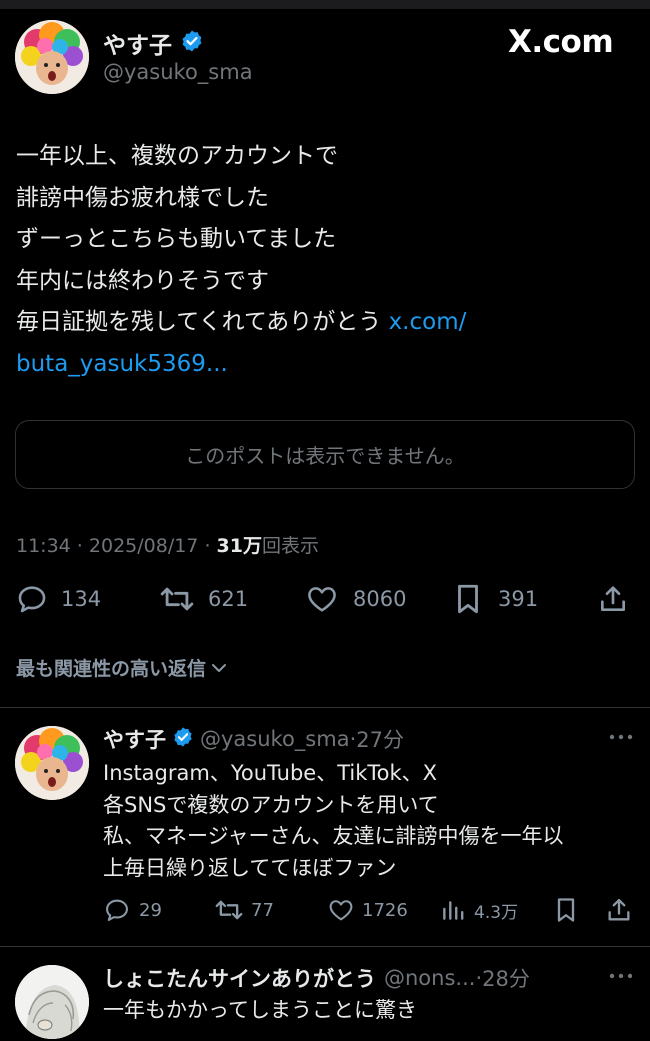 The height and width of the screenshot is (1041, 650). Describe the element at coordinates (453, 910) in the screenshot. I see `views-icon` at that location.